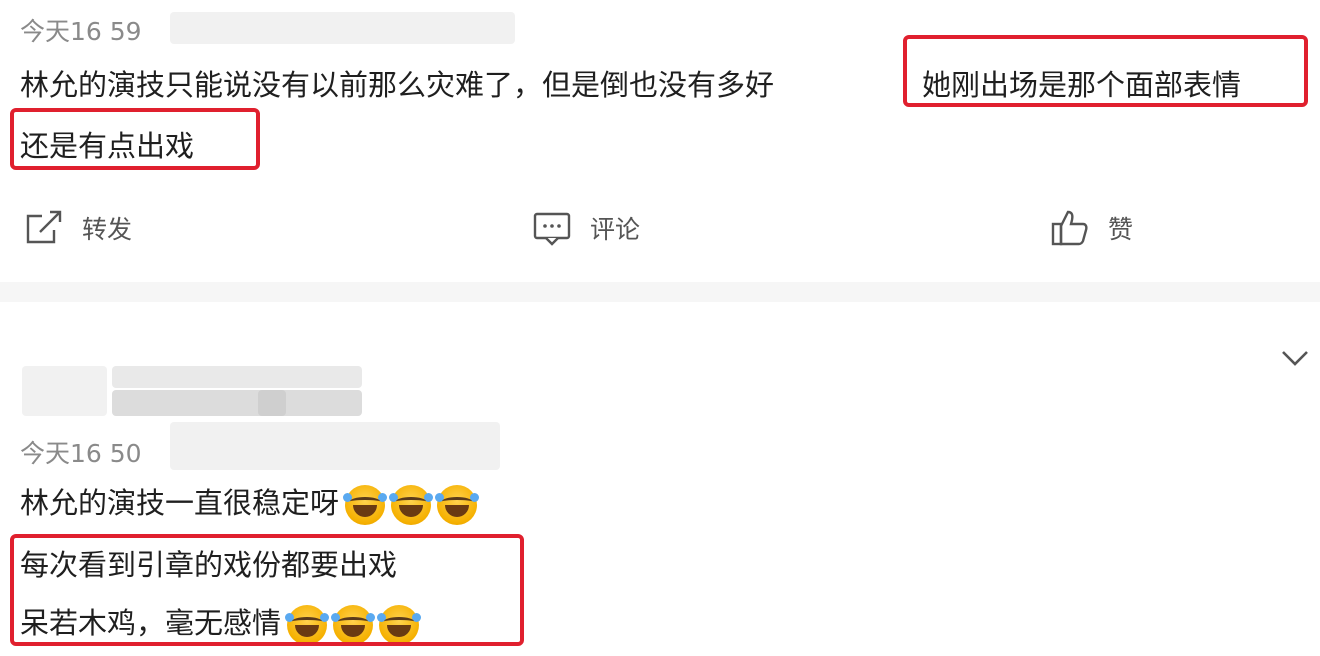 The width and height of the screenshot is (1320, 656). Describe the element at coordinates (44, 227) in the screenshot. I see `repost-icon` at that location.